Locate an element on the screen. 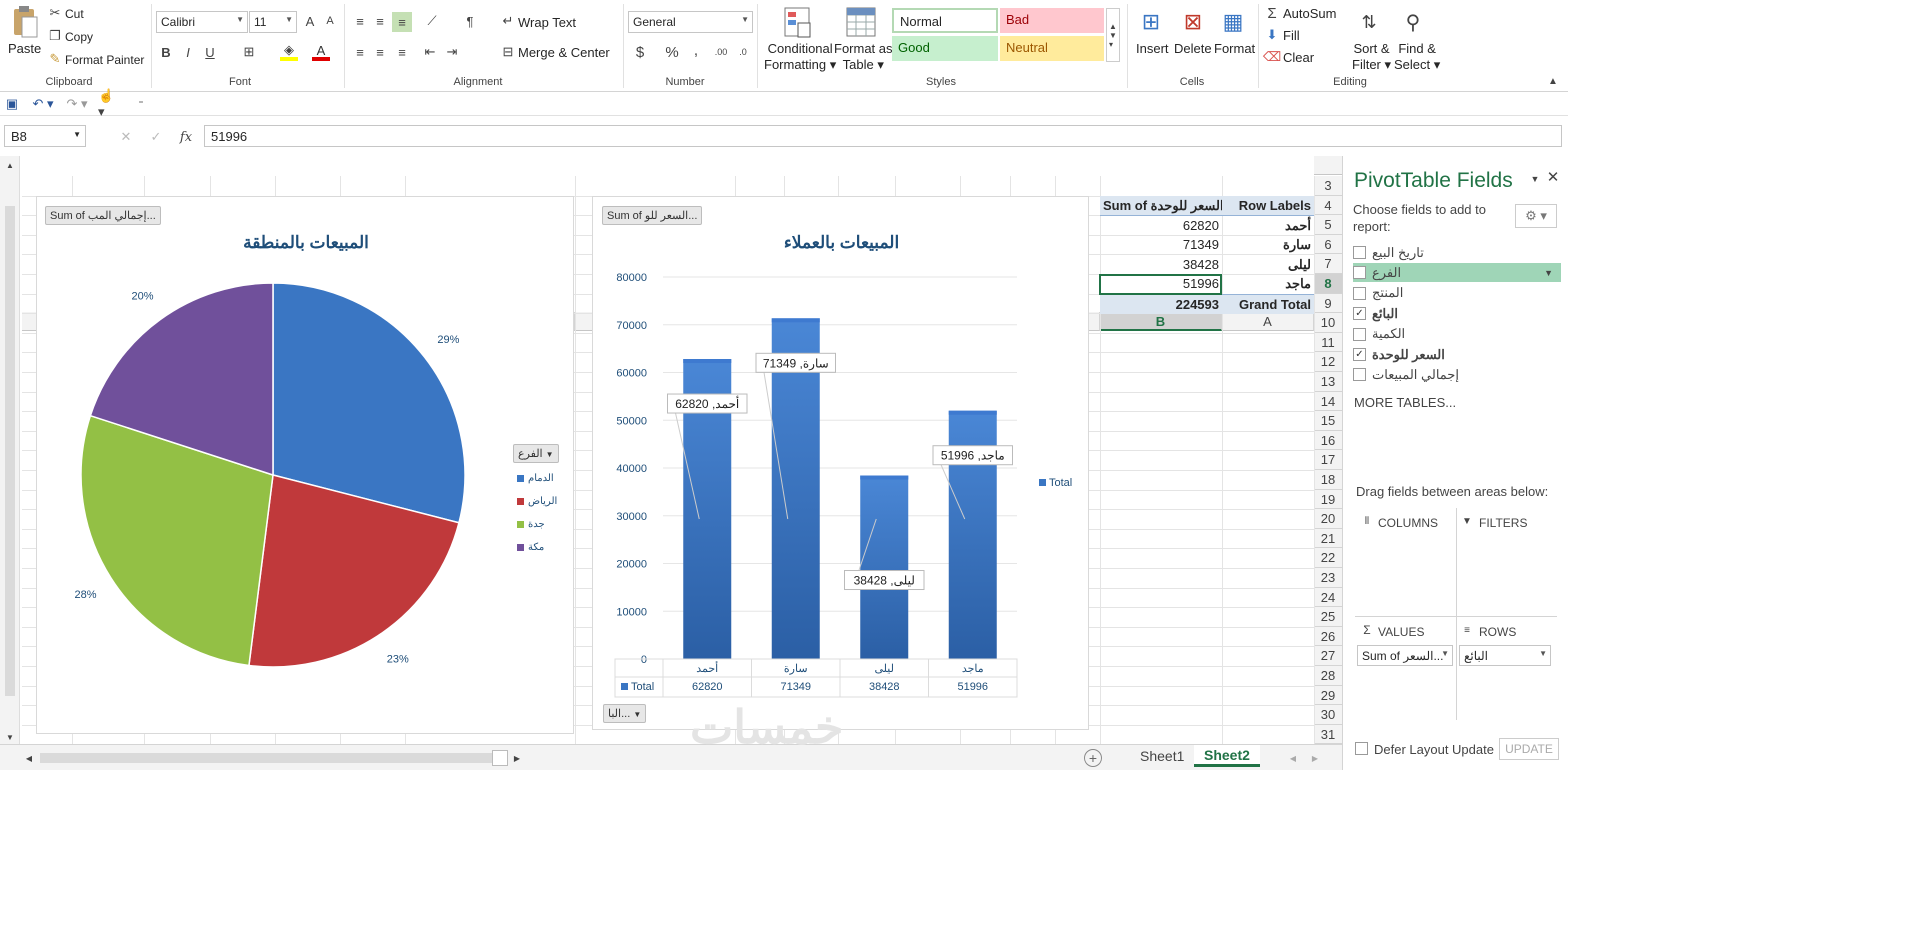 The height and width of the screenshot is (943, 1920). pivot-total-label: Grand Total is located at coordinates (1268, 304).